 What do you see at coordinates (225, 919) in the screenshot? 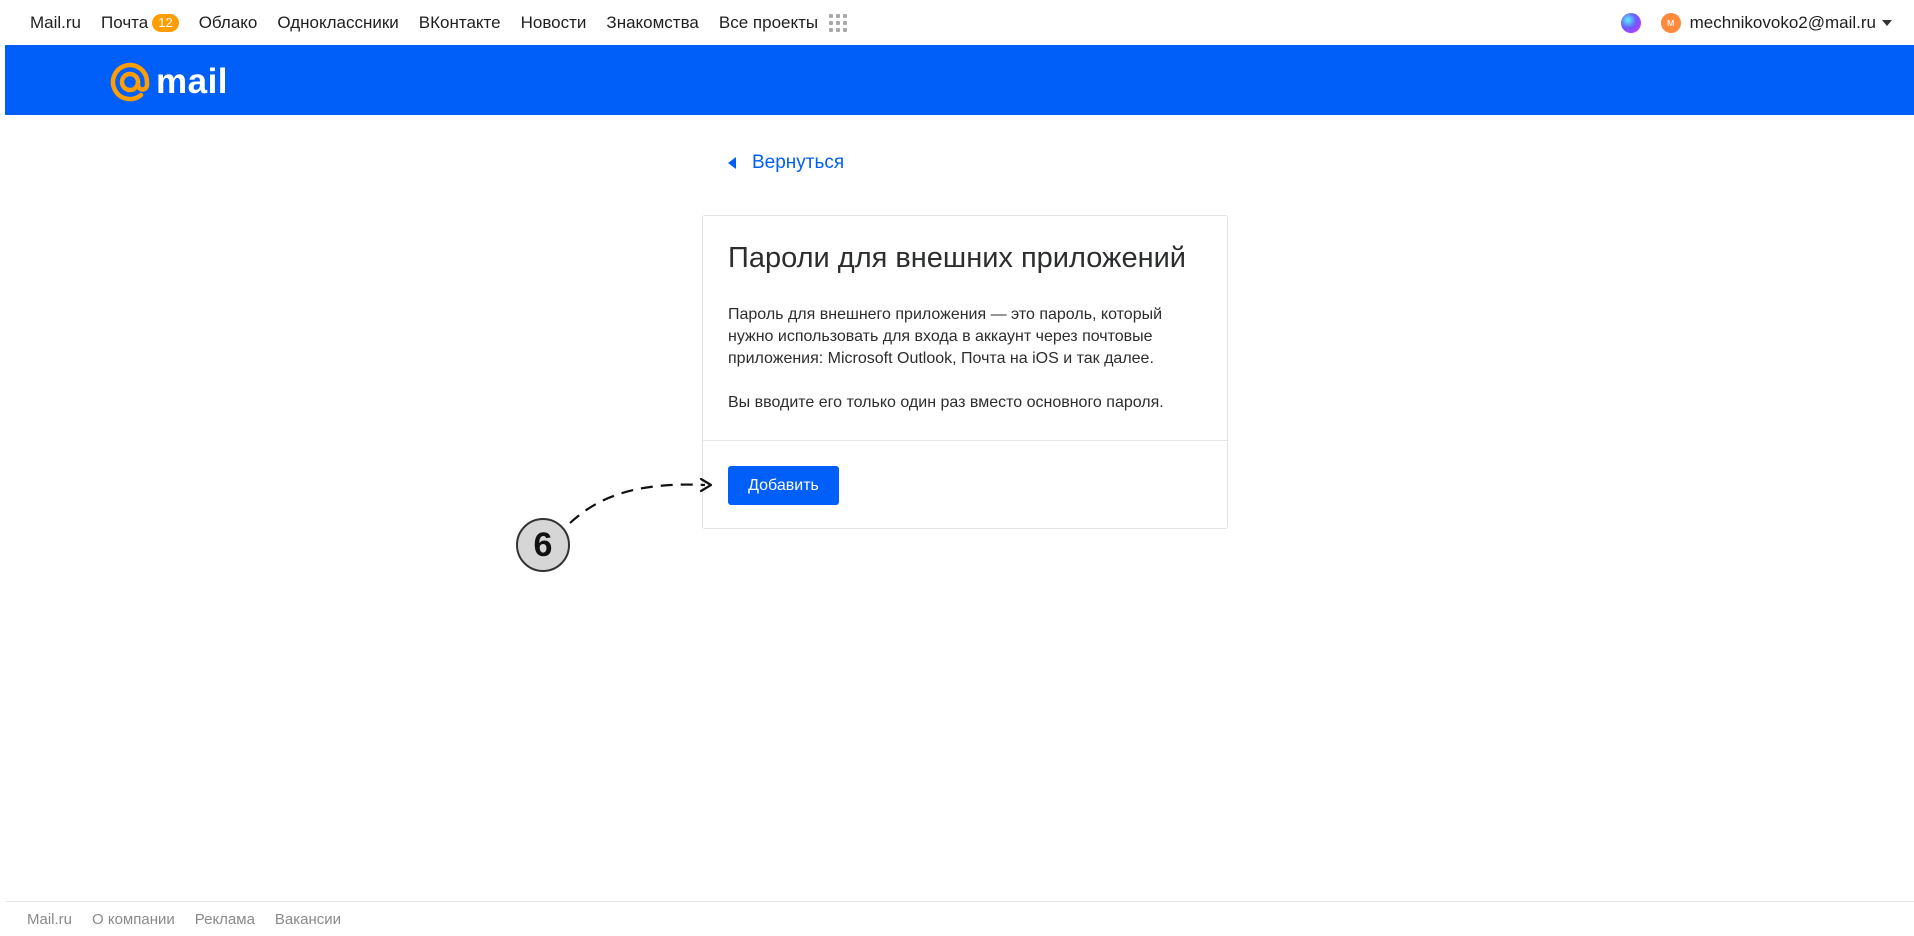
I see `footer-link-ads: Реклама` at bounding box center [225, 919].